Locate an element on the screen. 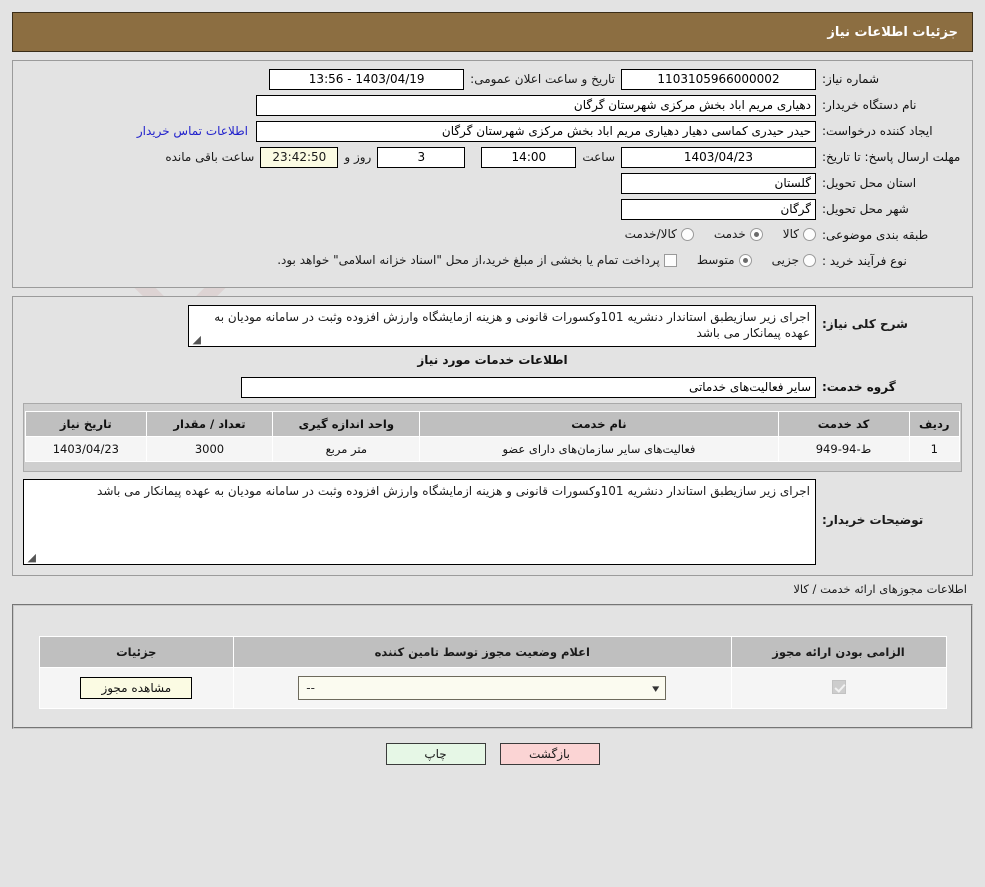 The height and width of the screenshot is (887, 985). row-service-group: گروه خدمت: سایر فعالیت‌های خدماتی is located at coordinates (492, 388).